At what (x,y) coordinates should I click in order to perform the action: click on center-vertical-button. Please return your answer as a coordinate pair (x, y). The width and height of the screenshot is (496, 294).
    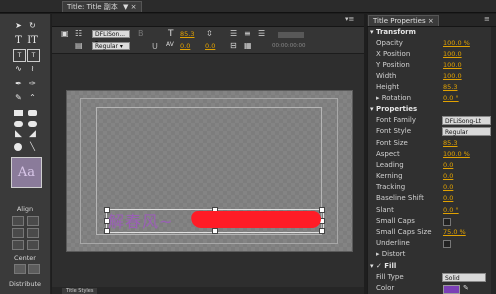
    Looking at the image, I should click on (34, 269).